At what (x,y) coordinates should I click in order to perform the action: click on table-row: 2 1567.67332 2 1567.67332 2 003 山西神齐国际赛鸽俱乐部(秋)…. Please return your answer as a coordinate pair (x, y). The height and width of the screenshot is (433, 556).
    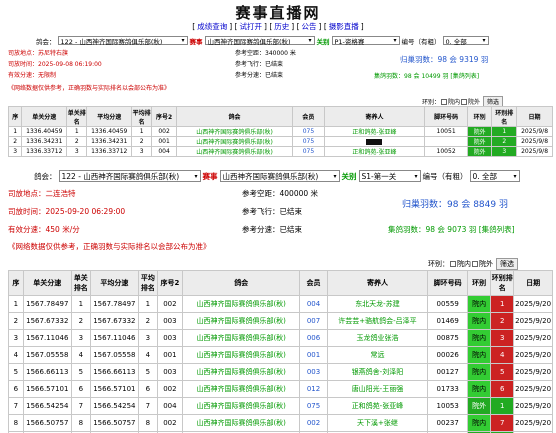
    Looking at the image, I should click on (280, 321).